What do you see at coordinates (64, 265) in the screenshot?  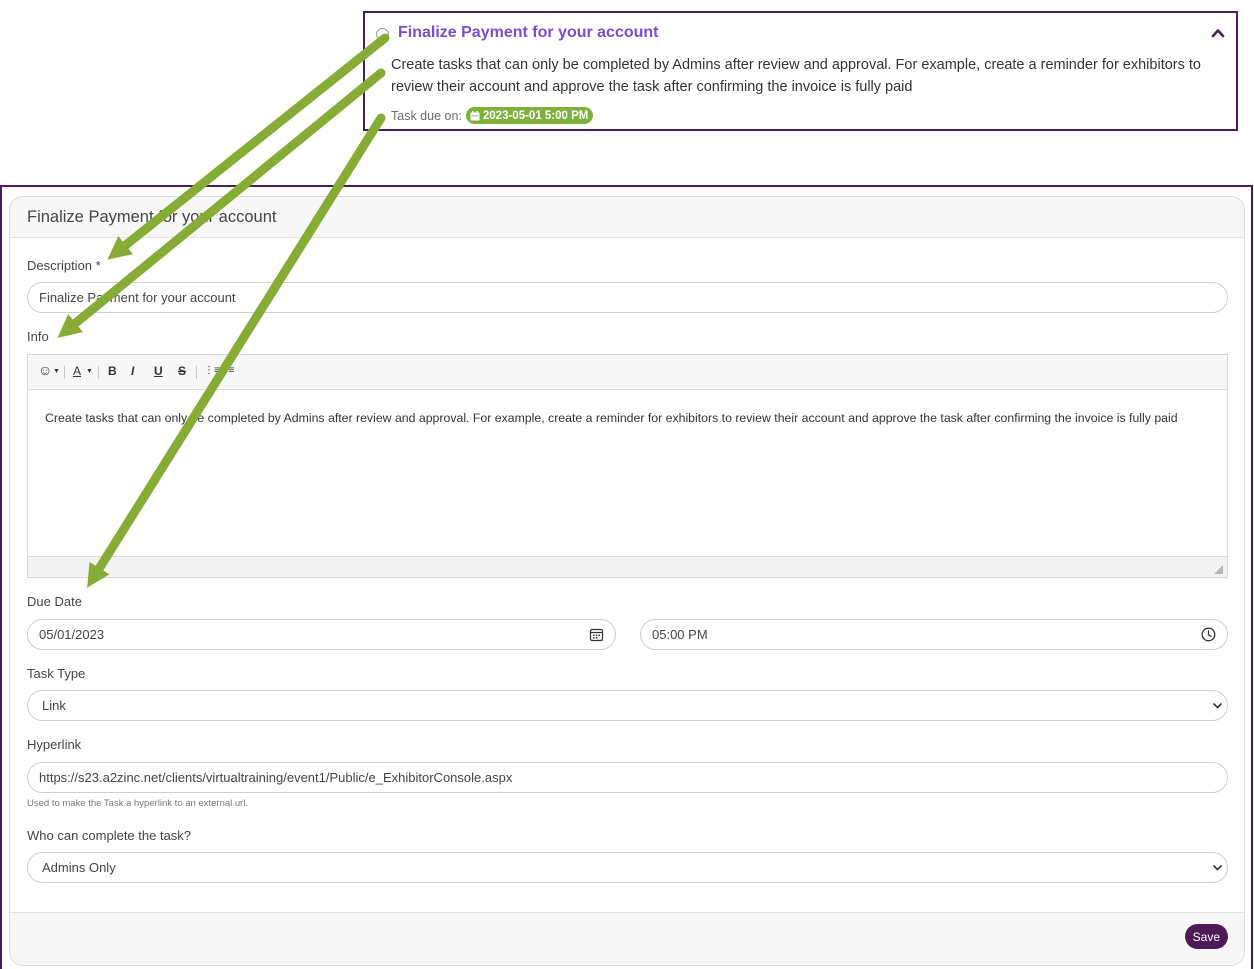 I see `description-label: Description *` at bounding box center [64, 265].